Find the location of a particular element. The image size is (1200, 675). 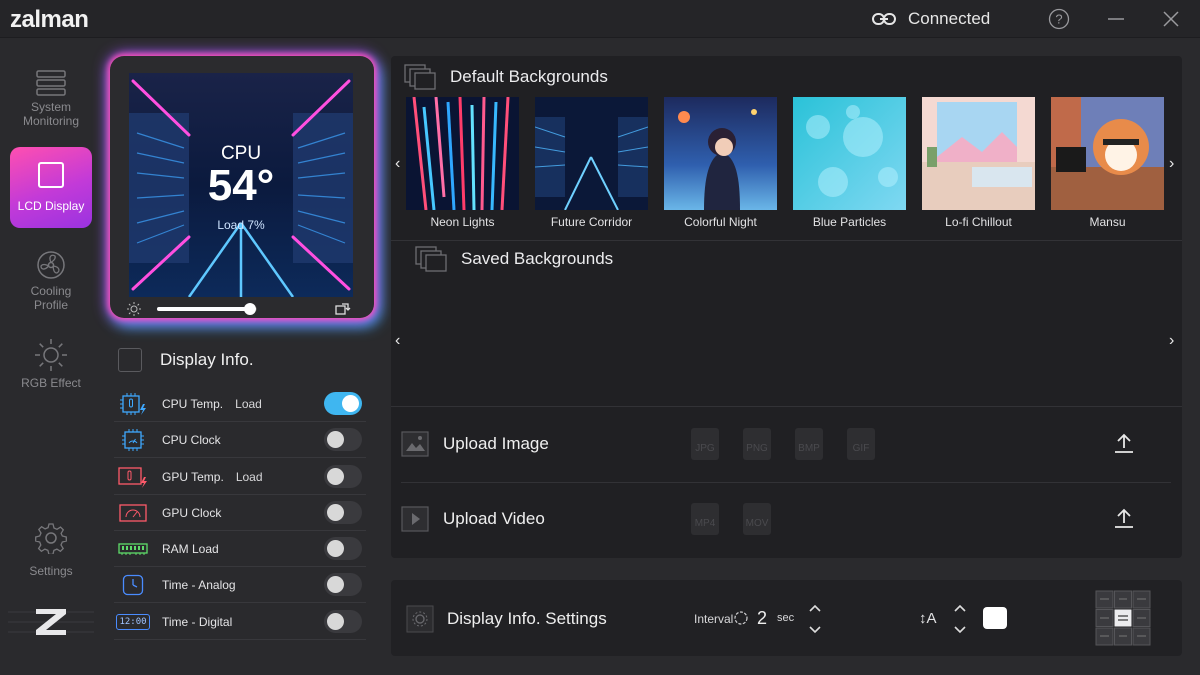

background-thumb: Neon Lights is located at coordinates (462, 163).